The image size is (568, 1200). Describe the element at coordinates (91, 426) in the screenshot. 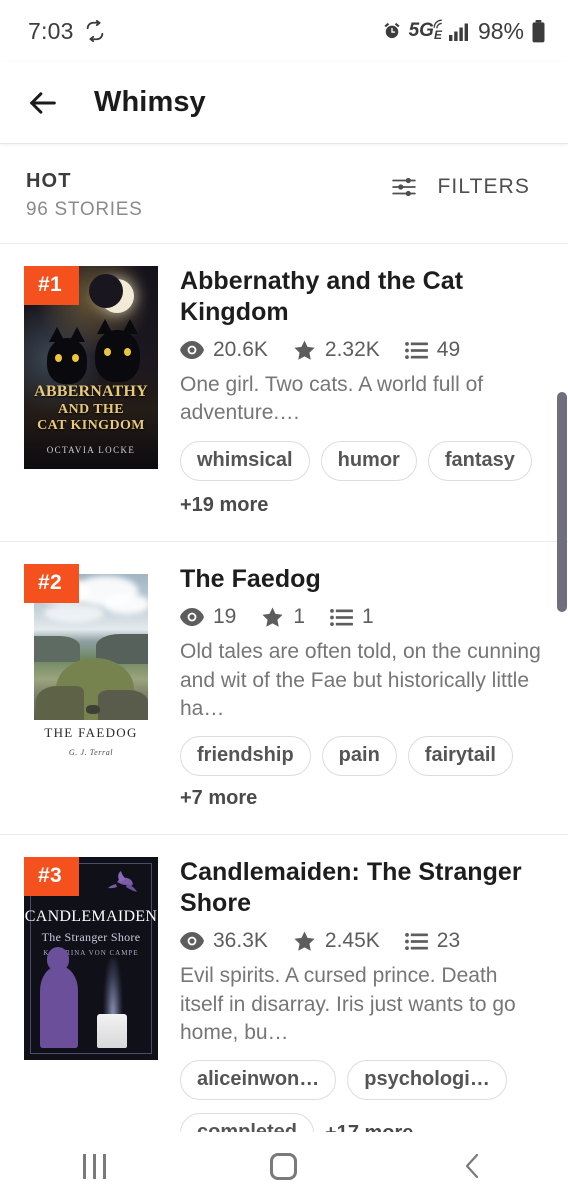

I see `cover-title-line3: CAT KINGDOM` at that location.